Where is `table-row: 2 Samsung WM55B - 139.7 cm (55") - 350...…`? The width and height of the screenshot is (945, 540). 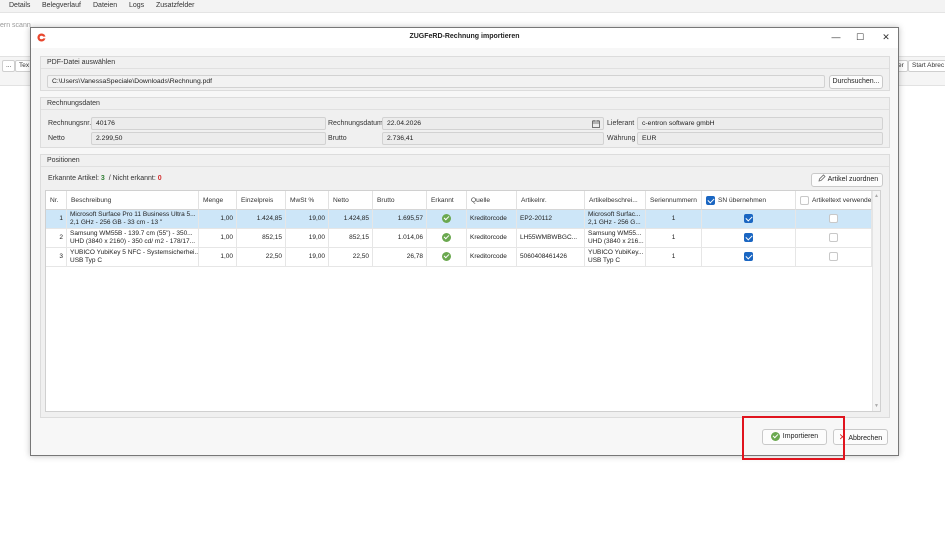
table-row: 2 Samsung WM55B - 139.7 cm (55") - 350...… is located at coordinates (463, 238).